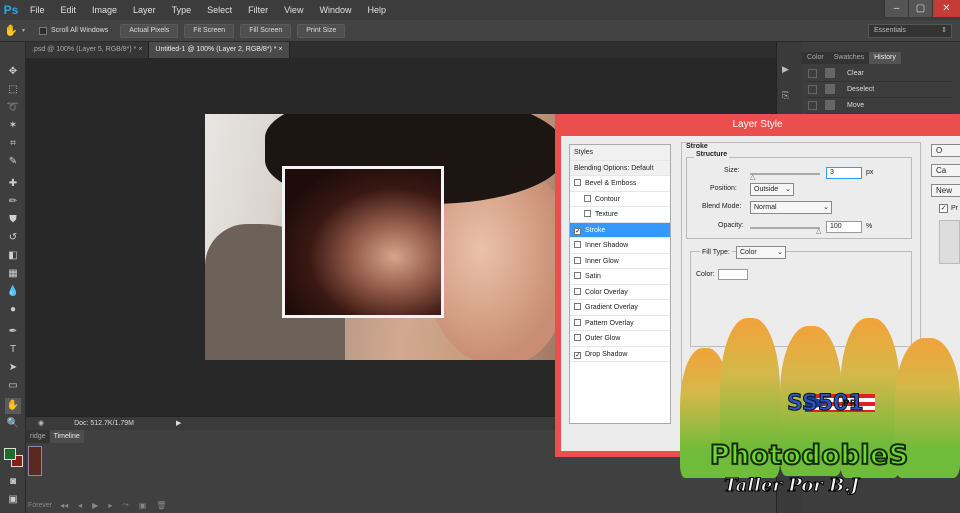 The height and width of the screenshot is (513, 960). I want to click on eyedropper-tool-icon: ✎, so click(13, 162).